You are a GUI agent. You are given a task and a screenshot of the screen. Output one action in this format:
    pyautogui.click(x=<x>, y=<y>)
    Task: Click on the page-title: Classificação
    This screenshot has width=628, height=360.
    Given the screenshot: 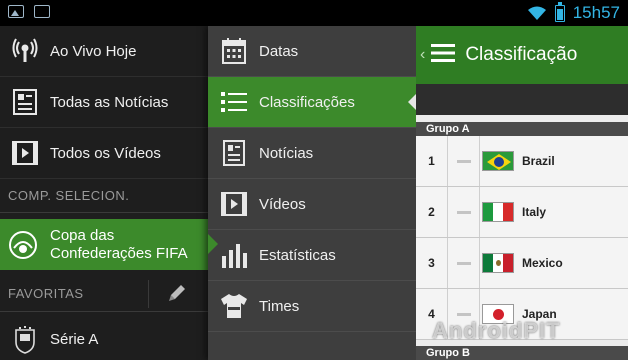 What is the action you would take?
    pyautogui.click(x=521, y=54)
    